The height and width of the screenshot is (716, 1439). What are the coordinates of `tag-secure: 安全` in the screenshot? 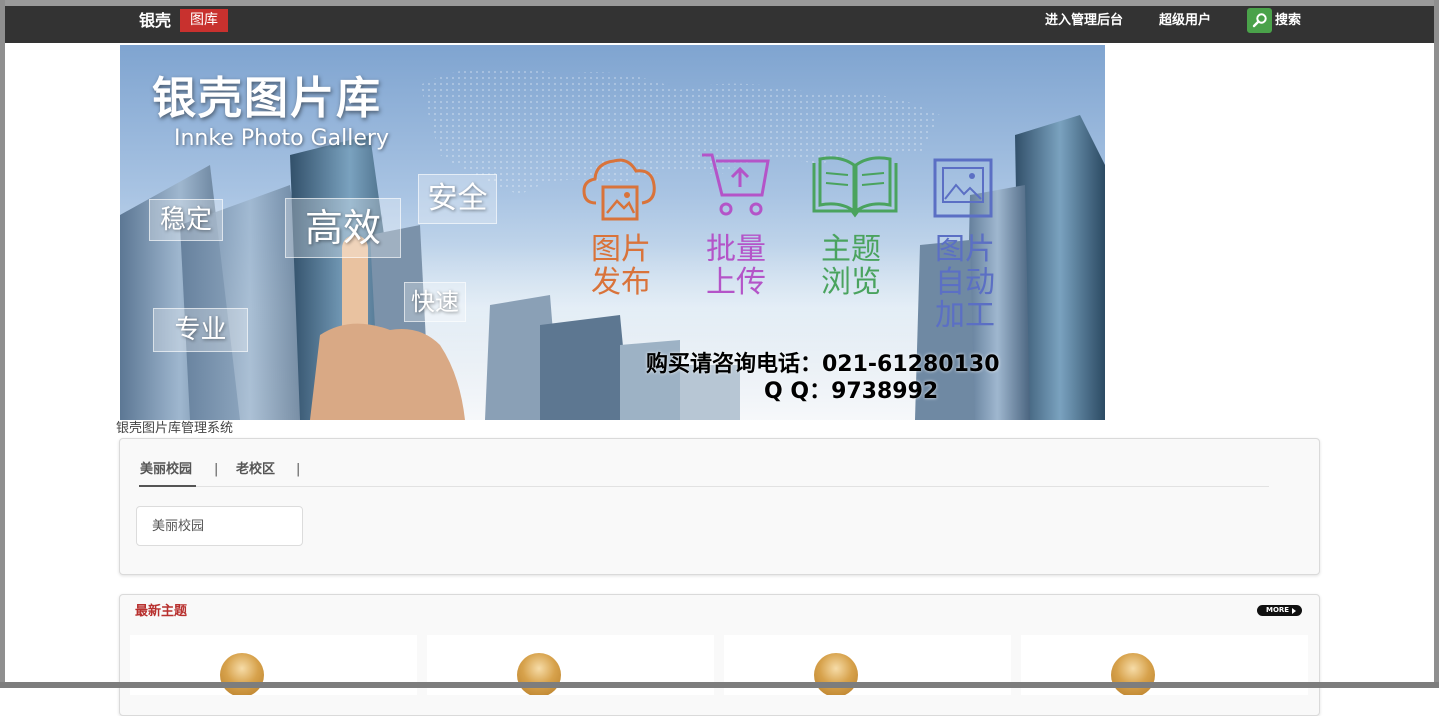 It's located at (457, 199).